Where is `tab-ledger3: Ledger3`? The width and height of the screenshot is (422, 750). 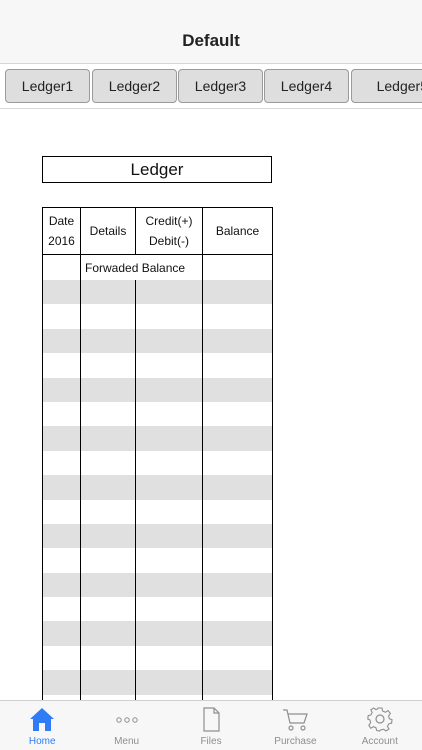 tab-ledger3: Ledger3 is located at coordinates (220, 86).